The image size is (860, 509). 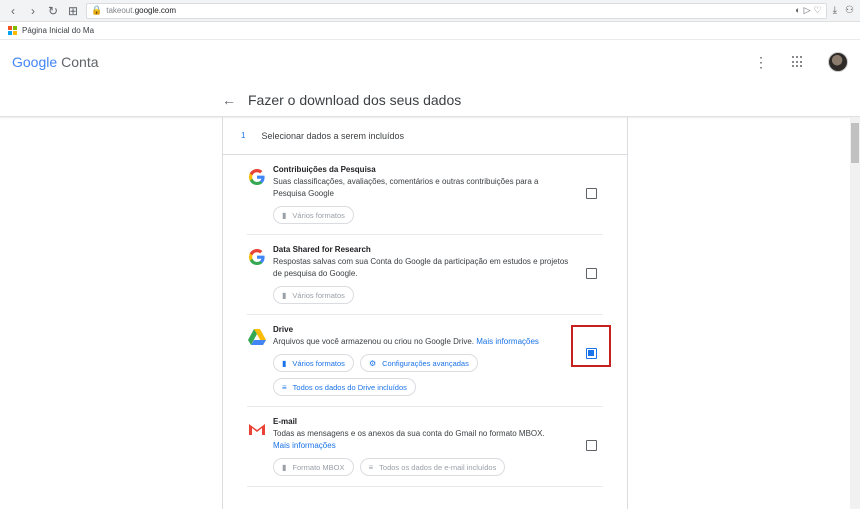 What do you see at coordinates (807, 10) in the screenshot?
I see `play-icon: ▷` at bounding box center [807, 10].